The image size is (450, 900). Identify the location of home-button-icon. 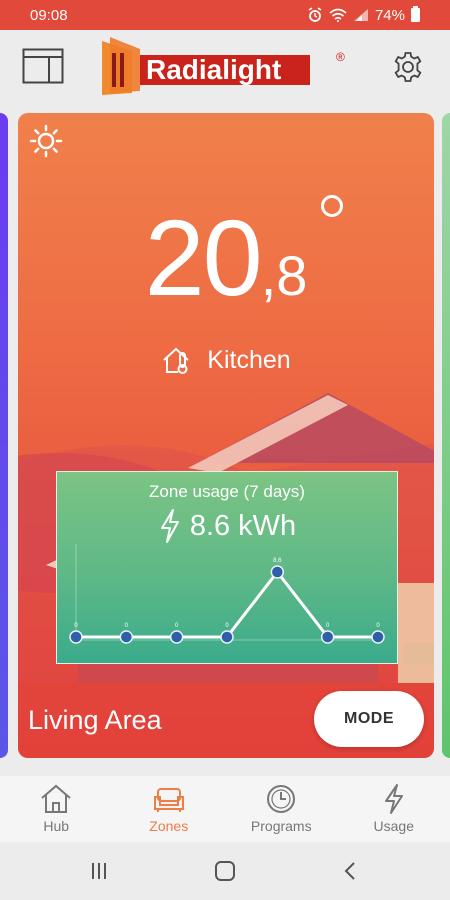
(225, 871).